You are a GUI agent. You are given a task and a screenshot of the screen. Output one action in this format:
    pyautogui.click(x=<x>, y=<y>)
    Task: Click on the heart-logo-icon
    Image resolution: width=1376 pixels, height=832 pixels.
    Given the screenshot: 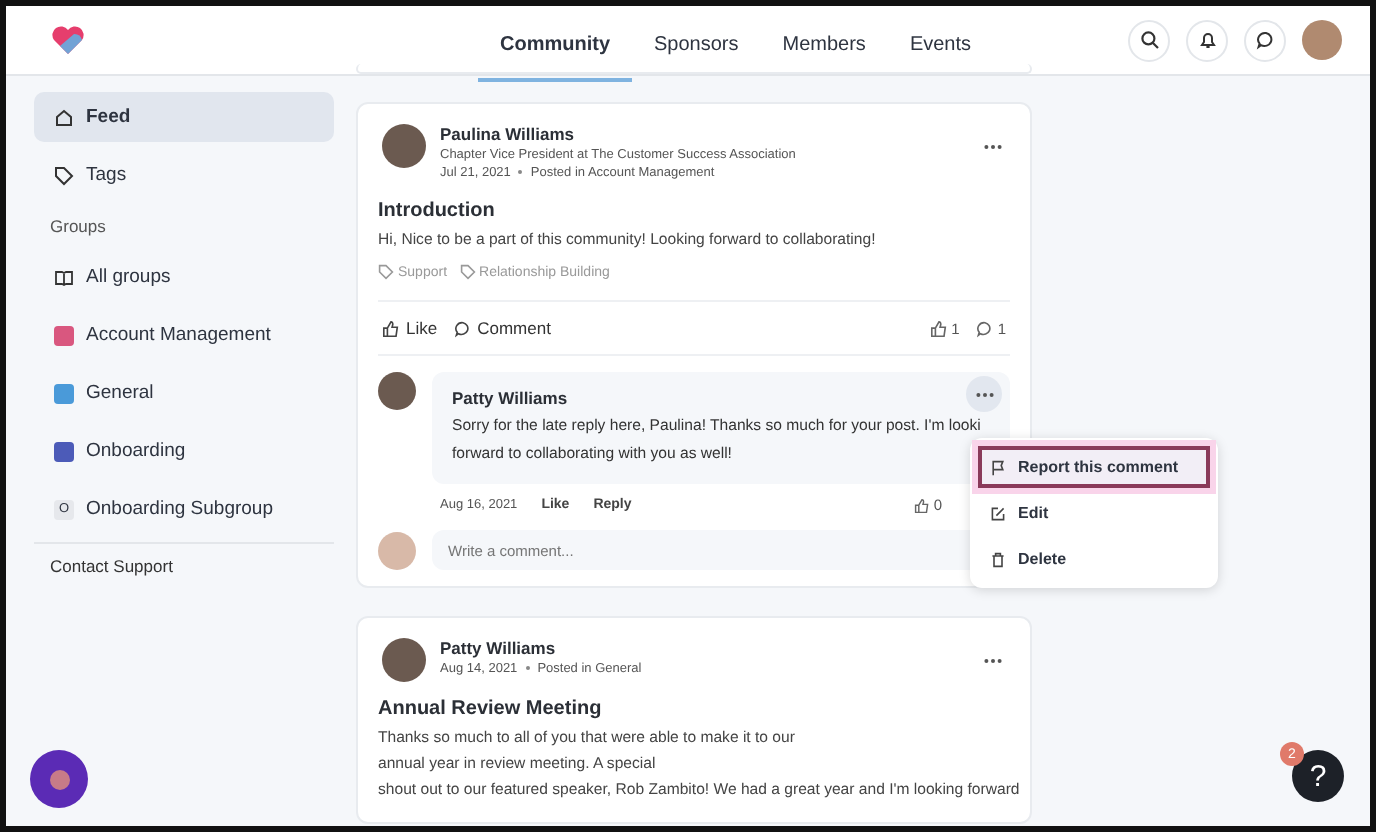 What is the action you would take?
    pyautogui.click(x=68, y=40)
    